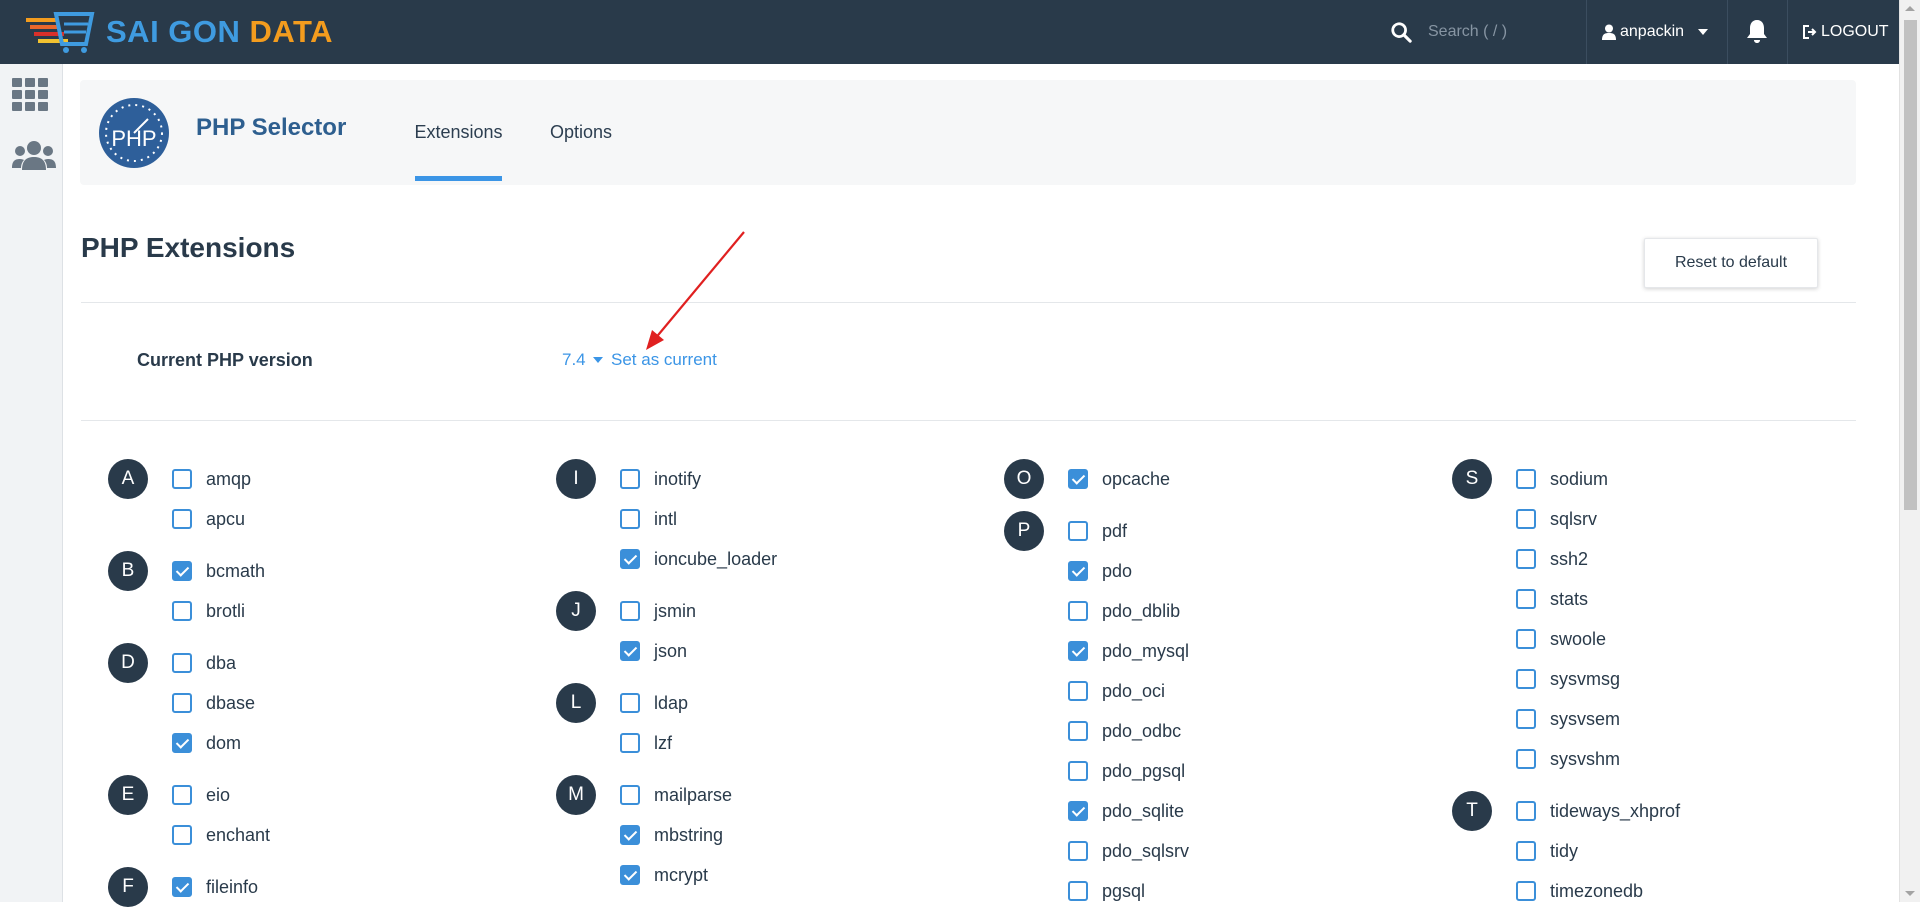  Describe the element at coordinates (1128, 851) in the screenshot. I see `extension-item: pdo_sqlsrv` at that location.